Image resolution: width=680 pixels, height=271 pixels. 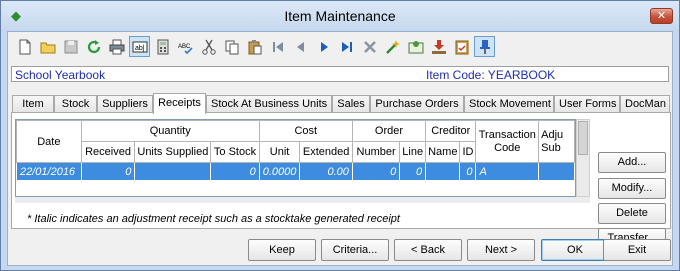 I want to click on tab-suppliers: Suppliers, so click(x=125, y=104).